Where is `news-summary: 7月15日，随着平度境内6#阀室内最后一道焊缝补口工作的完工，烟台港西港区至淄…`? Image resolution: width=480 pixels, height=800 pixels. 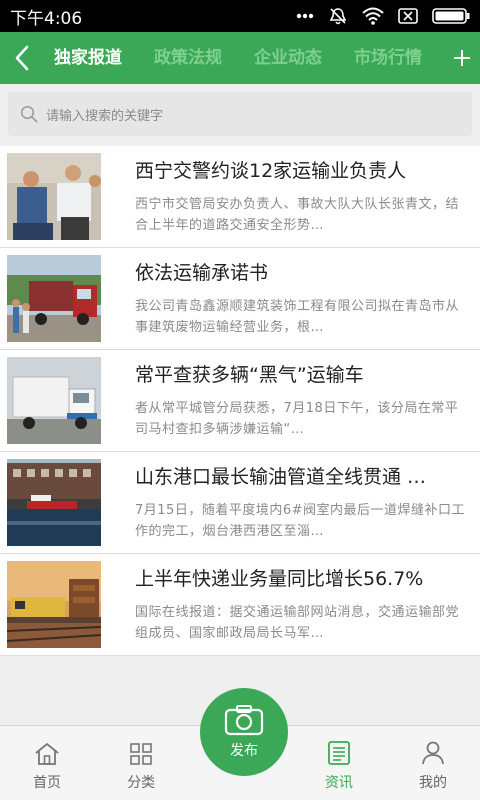
news-summary: 7月15日，随着平度境内6#阀室内最后一道焊缝补口工作的完工，烟台港西港区至淄… is located at coordinates (300, 520).